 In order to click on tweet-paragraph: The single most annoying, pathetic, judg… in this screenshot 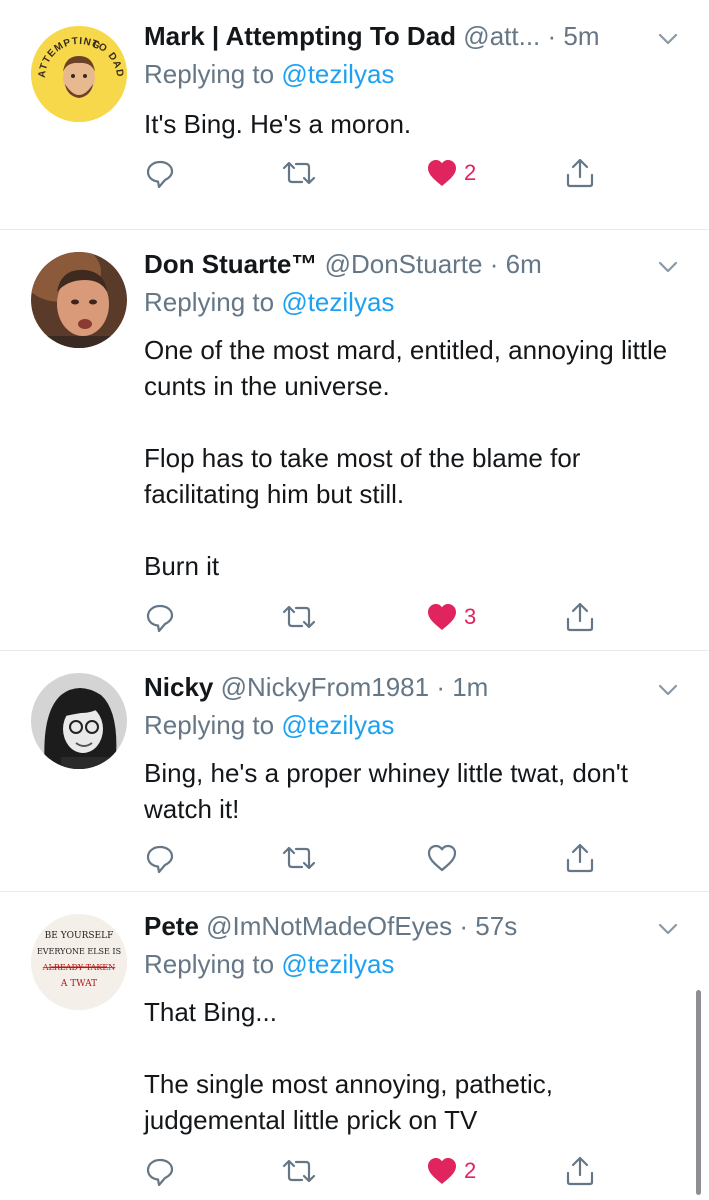, I will do `click(349, 1102)`.